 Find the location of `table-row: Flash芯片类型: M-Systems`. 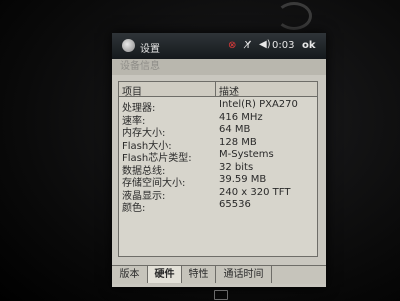

table-row: Flash芯片类型: M-Systems is located at coordinates (218, 156).